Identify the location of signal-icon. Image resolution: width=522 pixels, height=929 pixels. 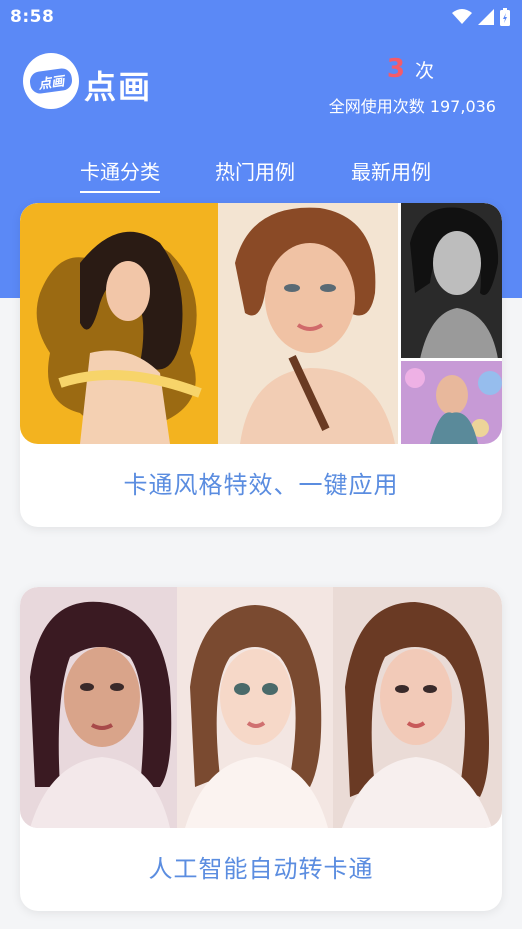
(486, 17).